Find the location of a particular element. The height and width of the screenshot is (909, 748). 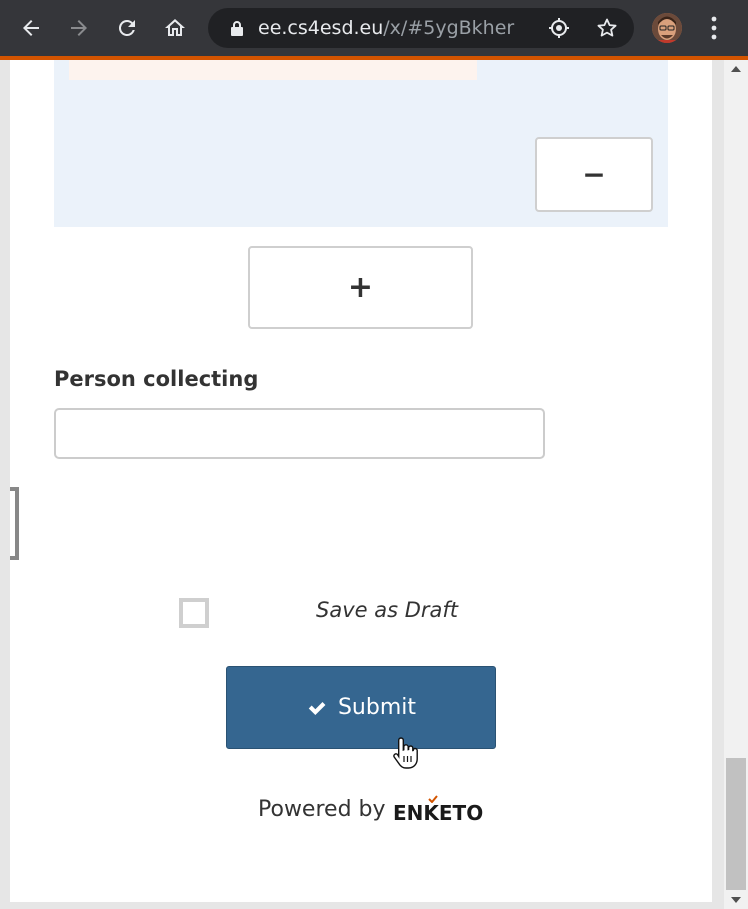

submit-label: Submit is located at coordinates (377, 707).